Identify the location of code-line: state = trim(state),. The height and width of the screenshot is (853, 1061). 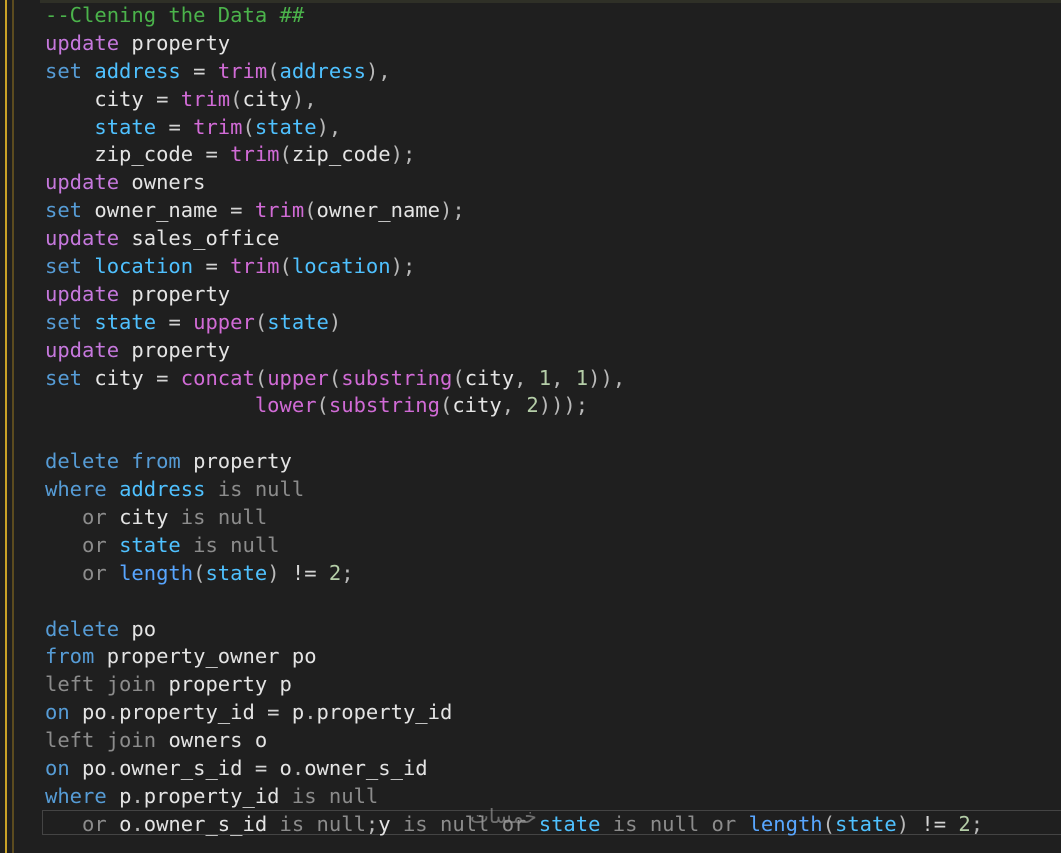
(514, 128).